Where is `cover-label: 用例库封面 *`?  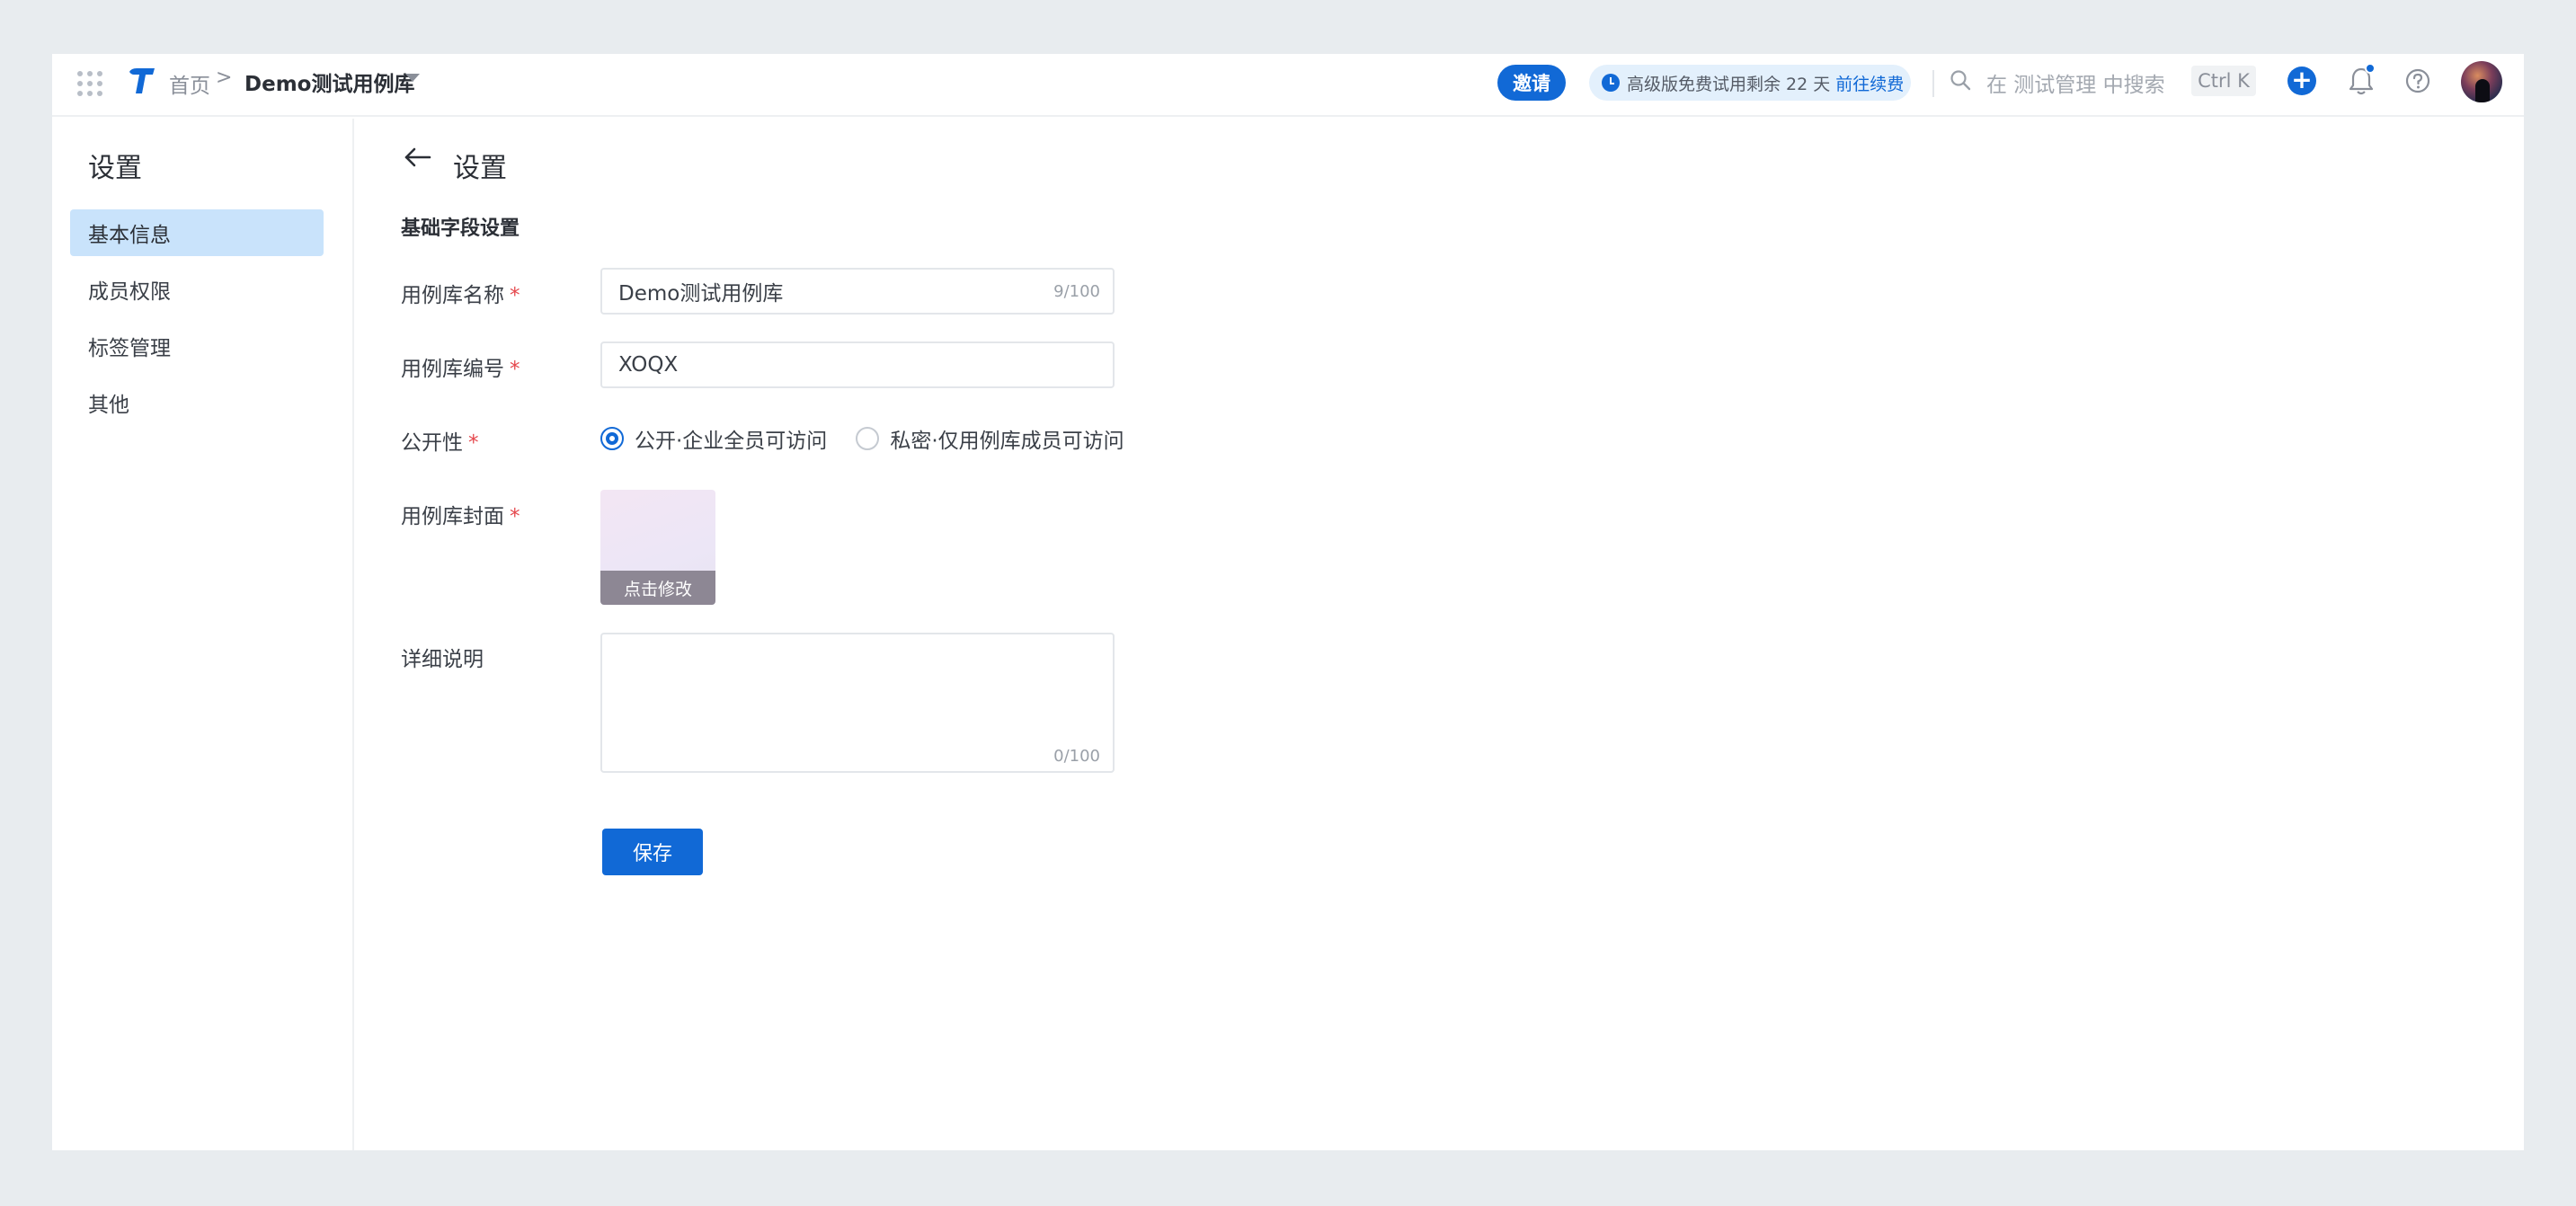 cover-label: 用例库封面 * is located at coordinates (460, 514).